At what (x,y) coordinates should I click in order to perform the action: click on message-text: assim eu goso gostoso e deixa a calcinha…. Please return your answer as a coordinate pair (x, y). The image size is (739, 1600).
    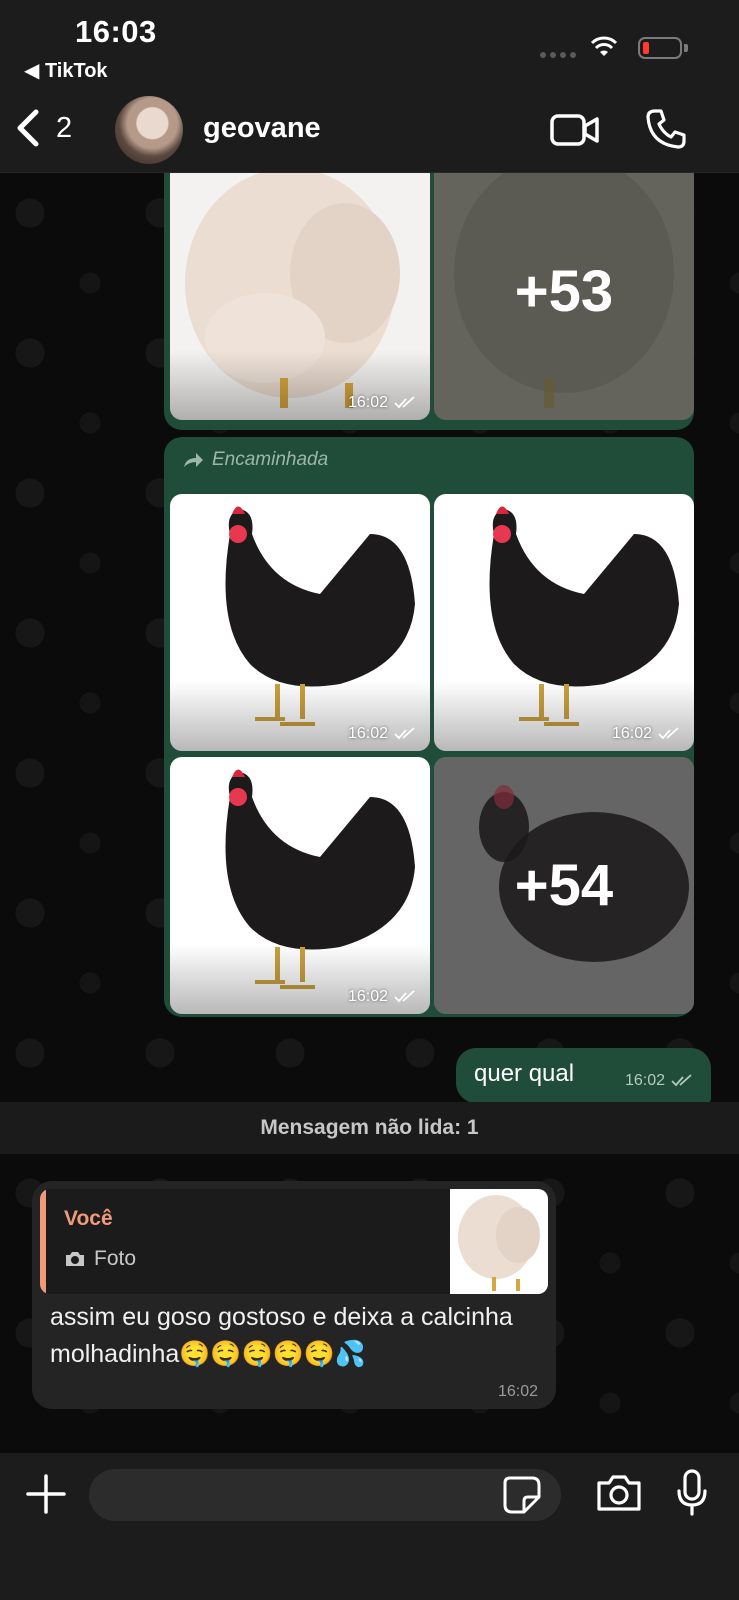
    Looking at the image, I should click on (281, 1335).